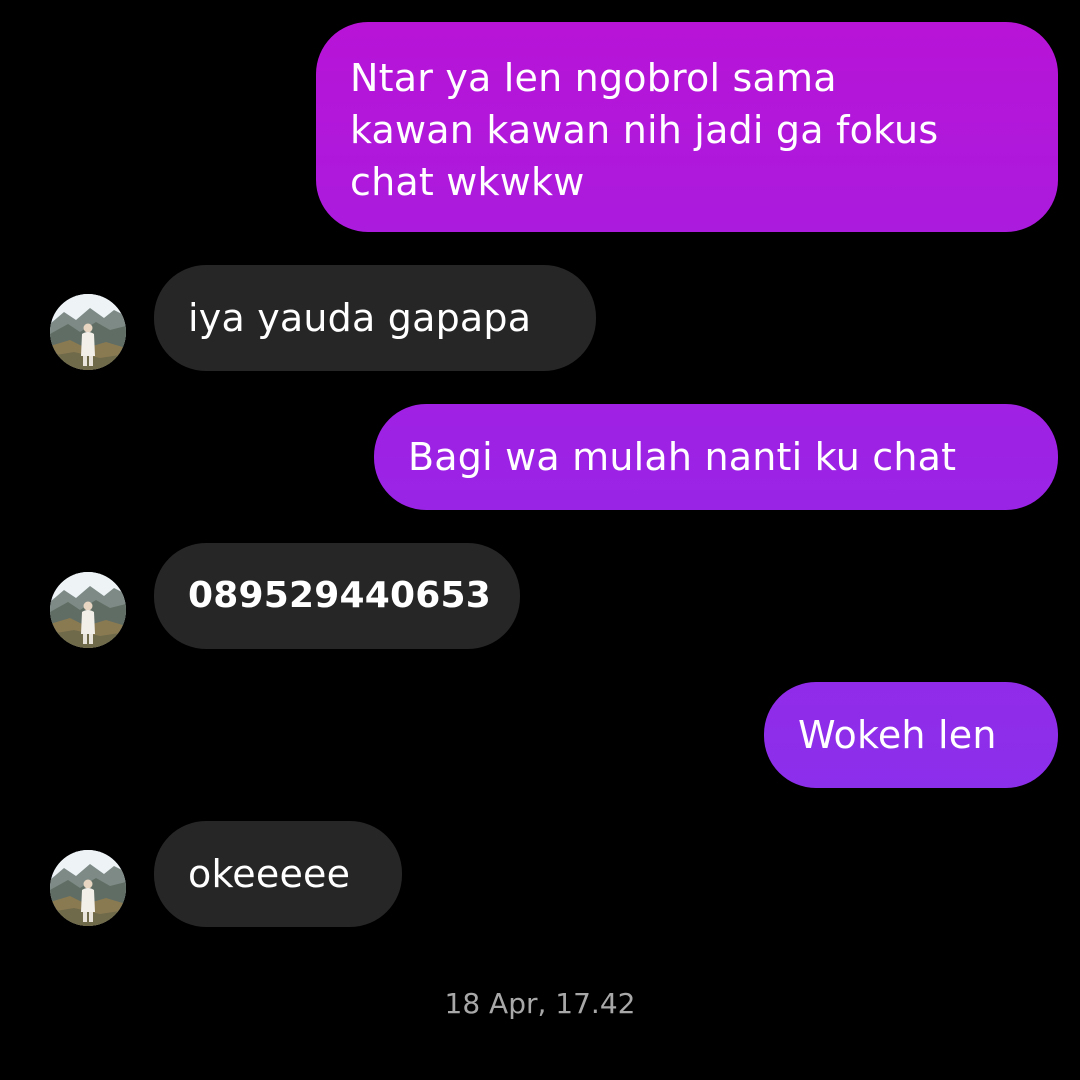 The height and width of the screenshot is (1080, 1080). What do you see at coordinates (278, 874) in the screenshot?
I see `received-message-bubble: okeeeee` at bounding box center [278, 874].